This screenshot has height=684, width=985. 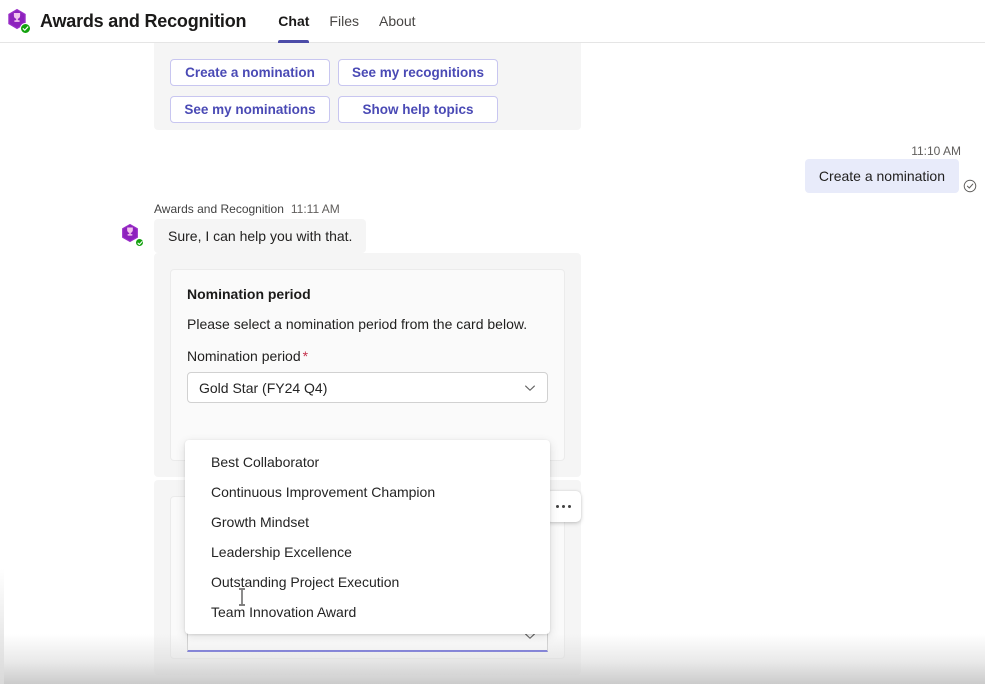 I want to click on dropdown-option-team-innovation-award: Team Innovation Award, so click(x=367, y=612).